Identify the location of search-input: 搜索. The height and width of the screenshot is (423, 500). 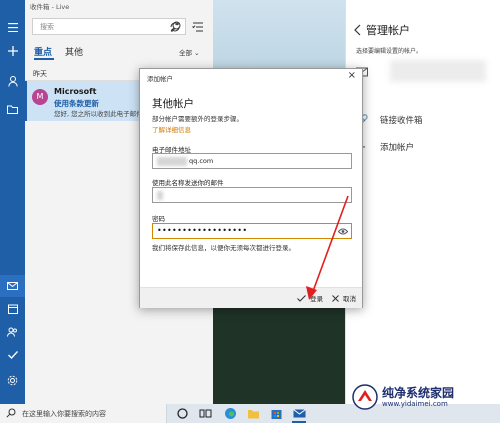
(109, 26).